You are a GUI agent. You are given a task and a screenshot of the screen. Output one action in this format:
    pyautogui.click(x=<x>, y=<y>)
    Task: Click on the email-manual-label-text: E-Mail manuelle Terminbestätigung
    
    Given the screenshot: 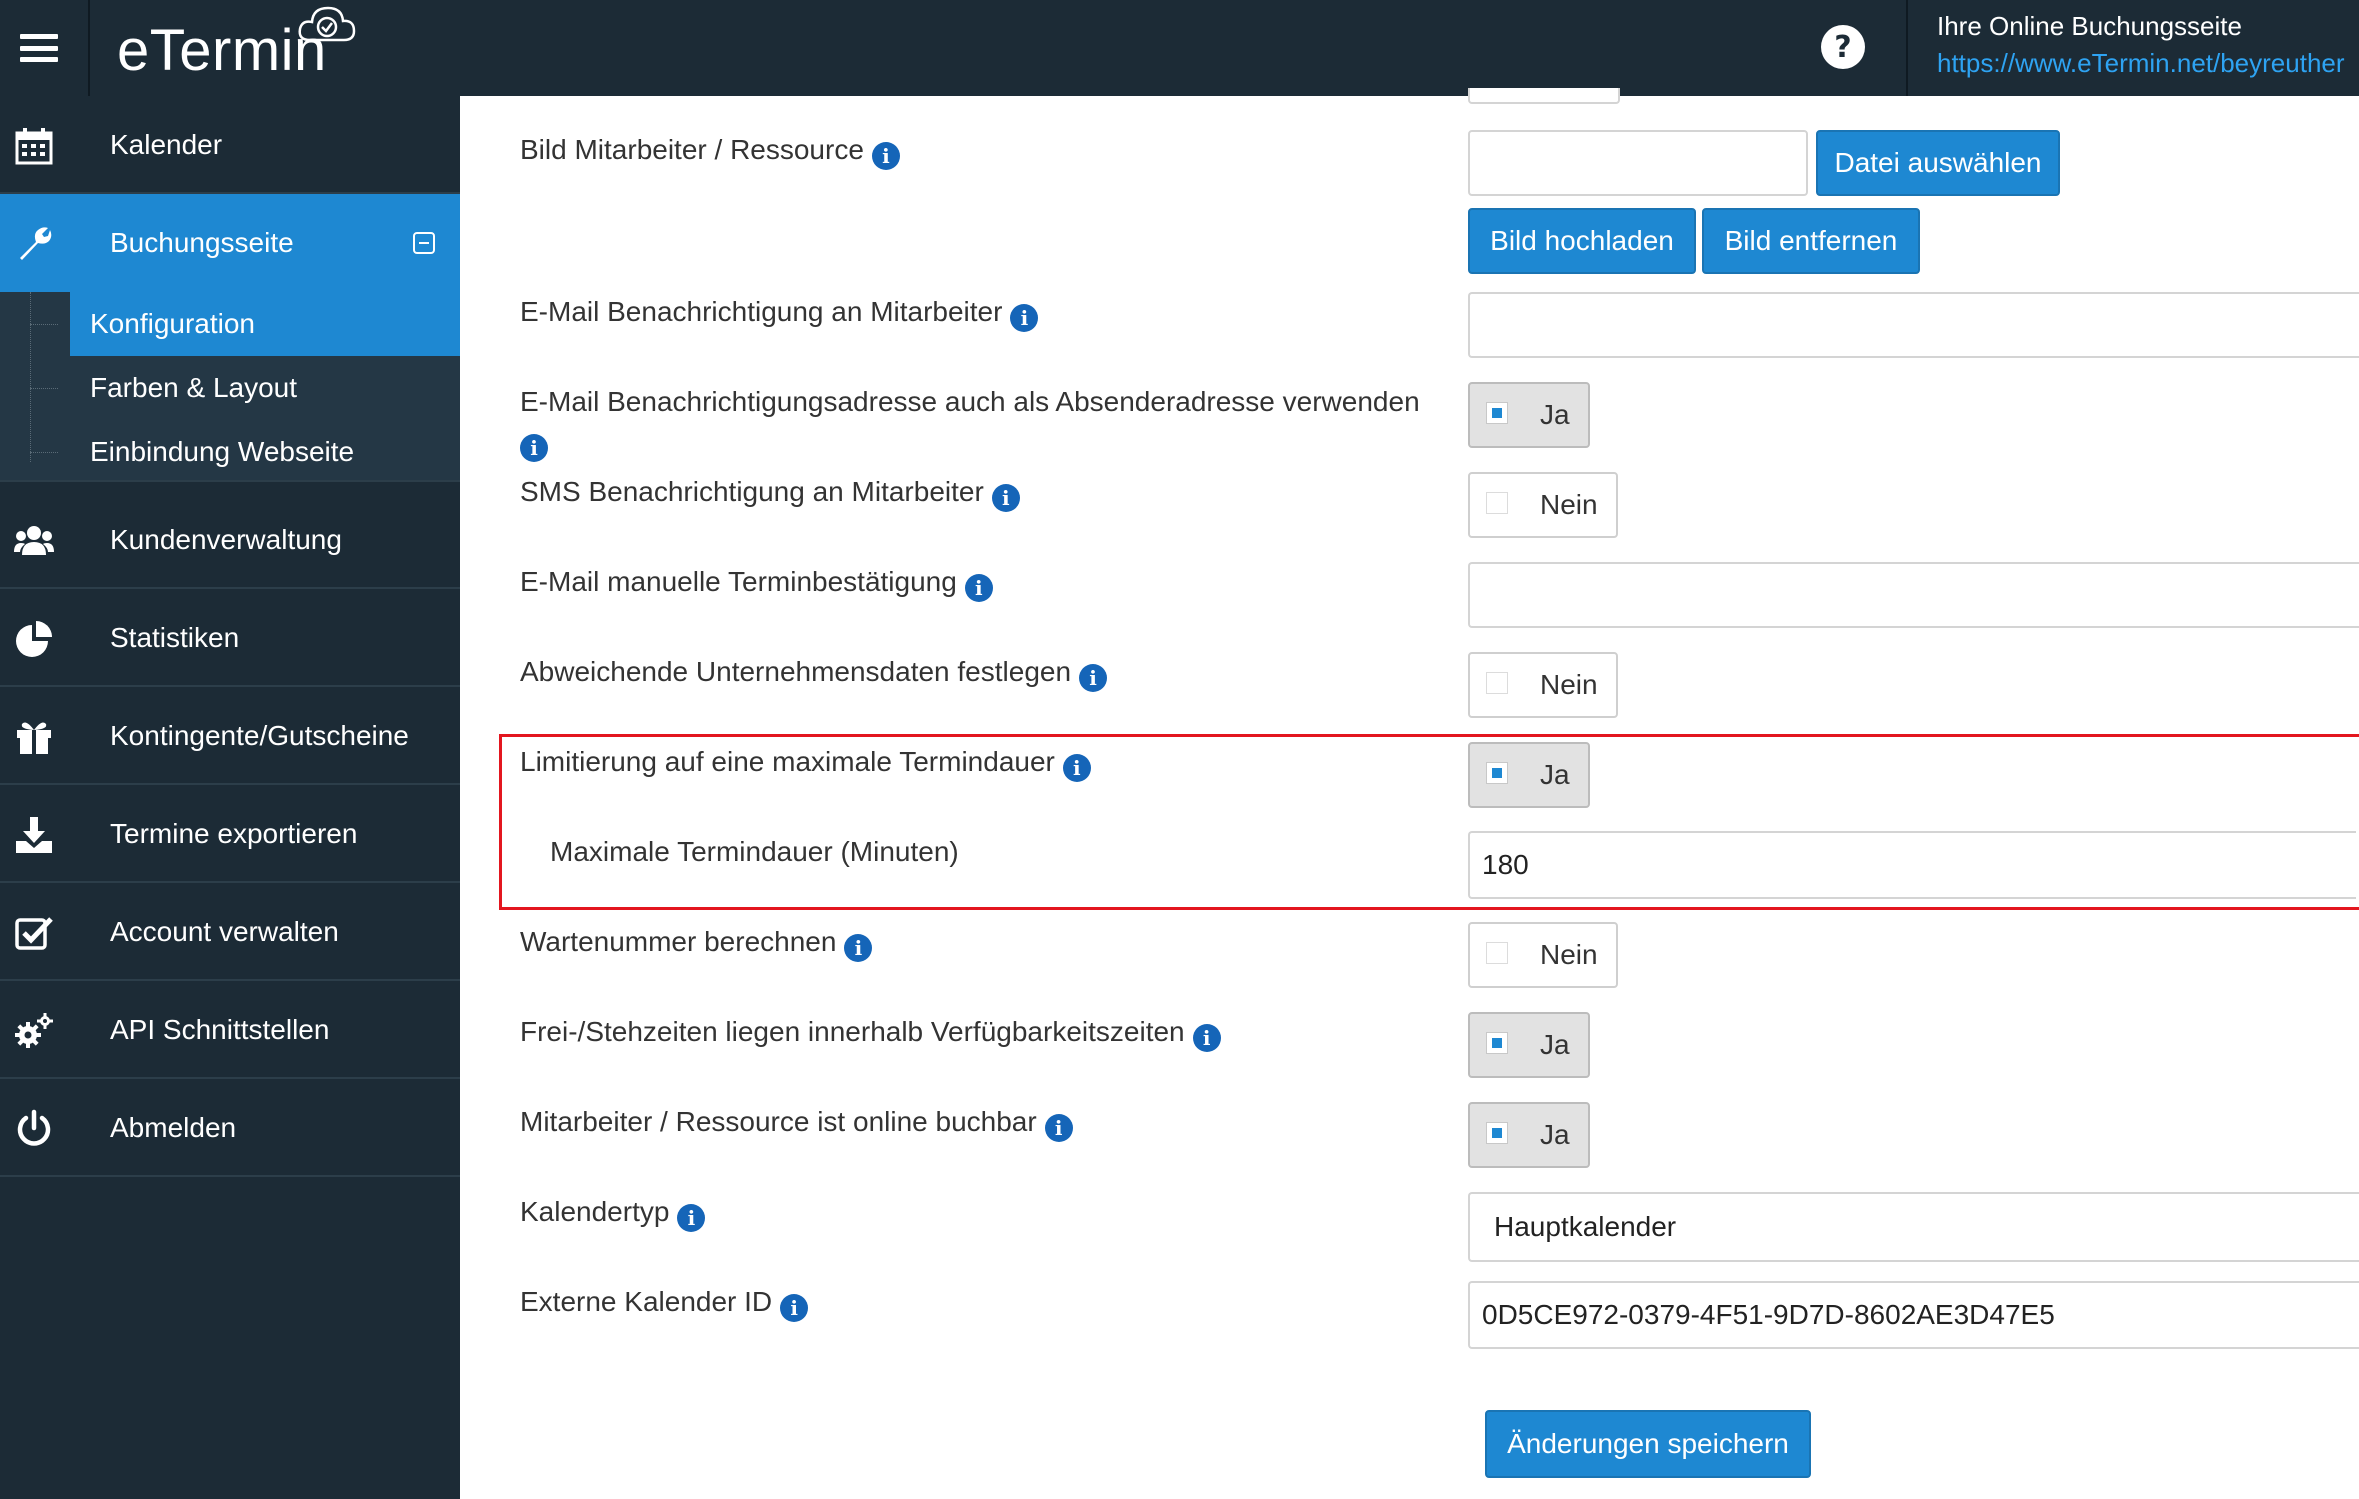 What is the action you would take?
    pyautogui.click(x=738, y=581)
    